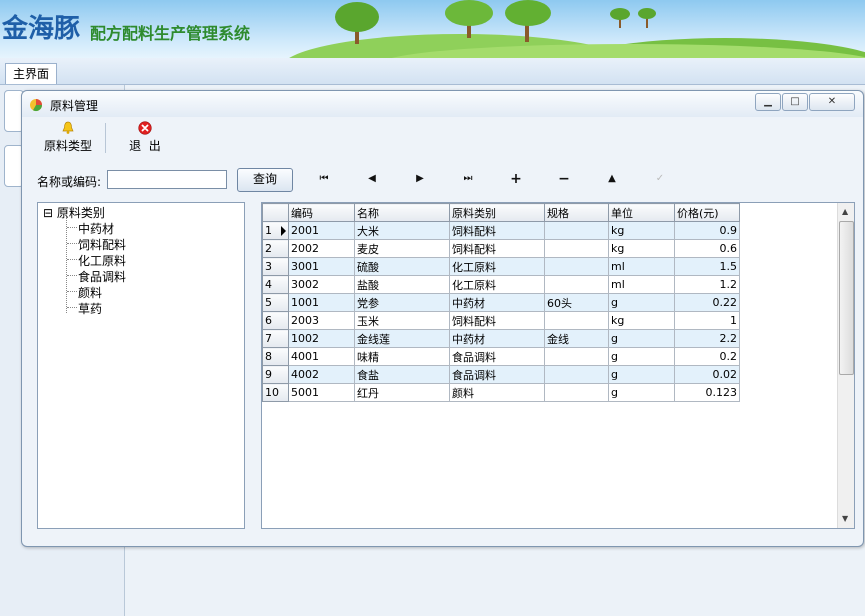 Image resolution: width=865 pixels, height=616 pixels. Describe the element at coordinates (275, 302) in the screenshot. I see `row-number: 5` at that location.